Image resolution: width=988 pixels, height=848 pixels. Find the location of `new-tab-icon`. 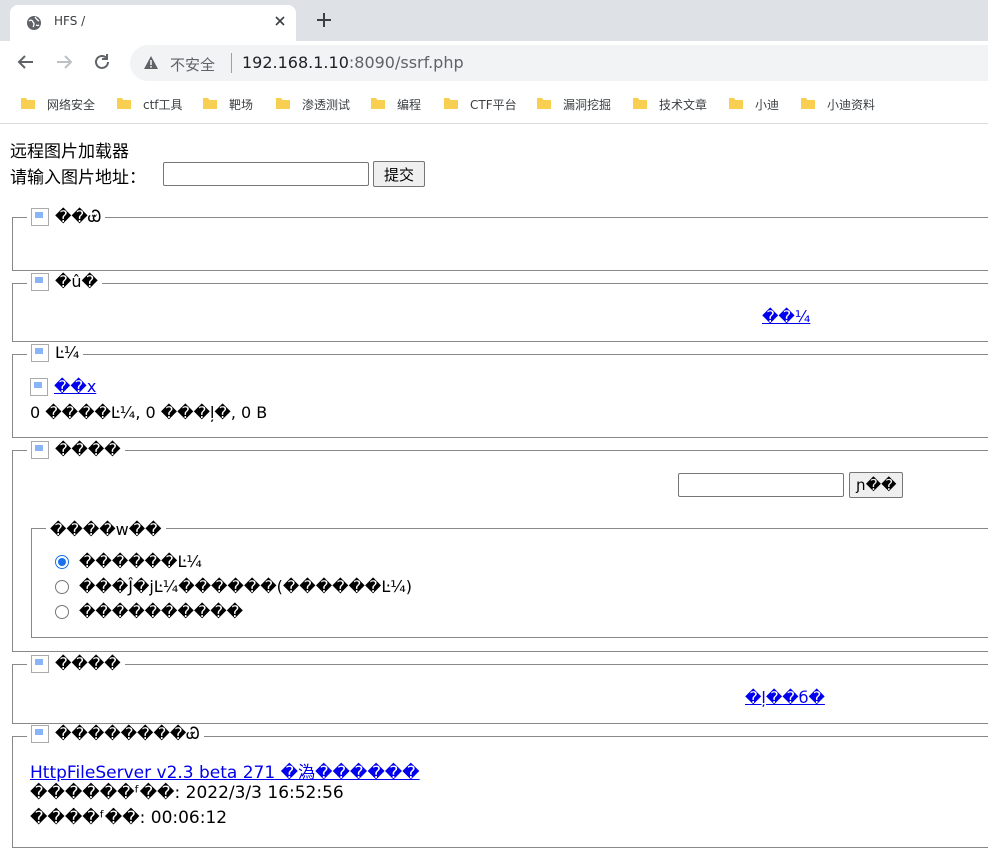

new-tab-icon is located at coordinates (324, 20).